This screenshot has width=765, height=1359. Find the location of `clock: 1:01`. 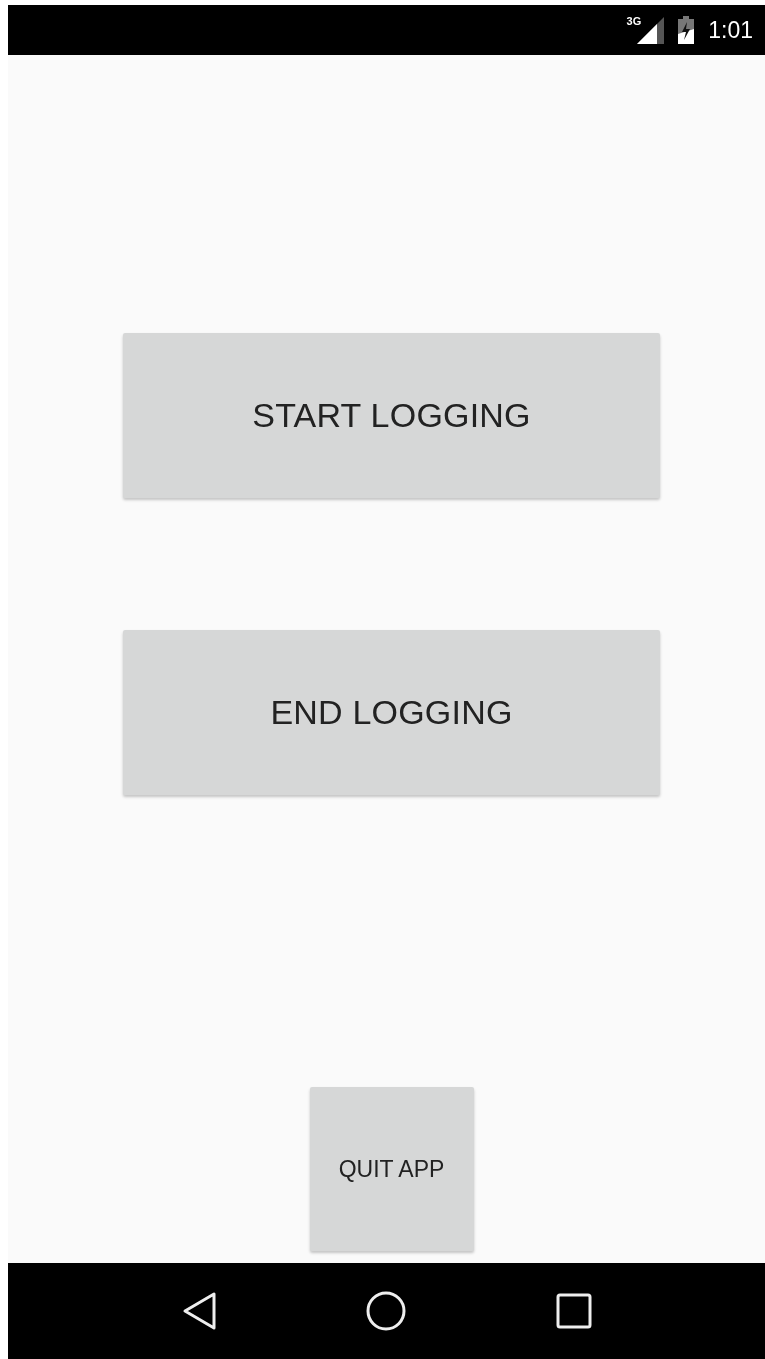

clock: 1:01 is located at coordinates (730, 30).